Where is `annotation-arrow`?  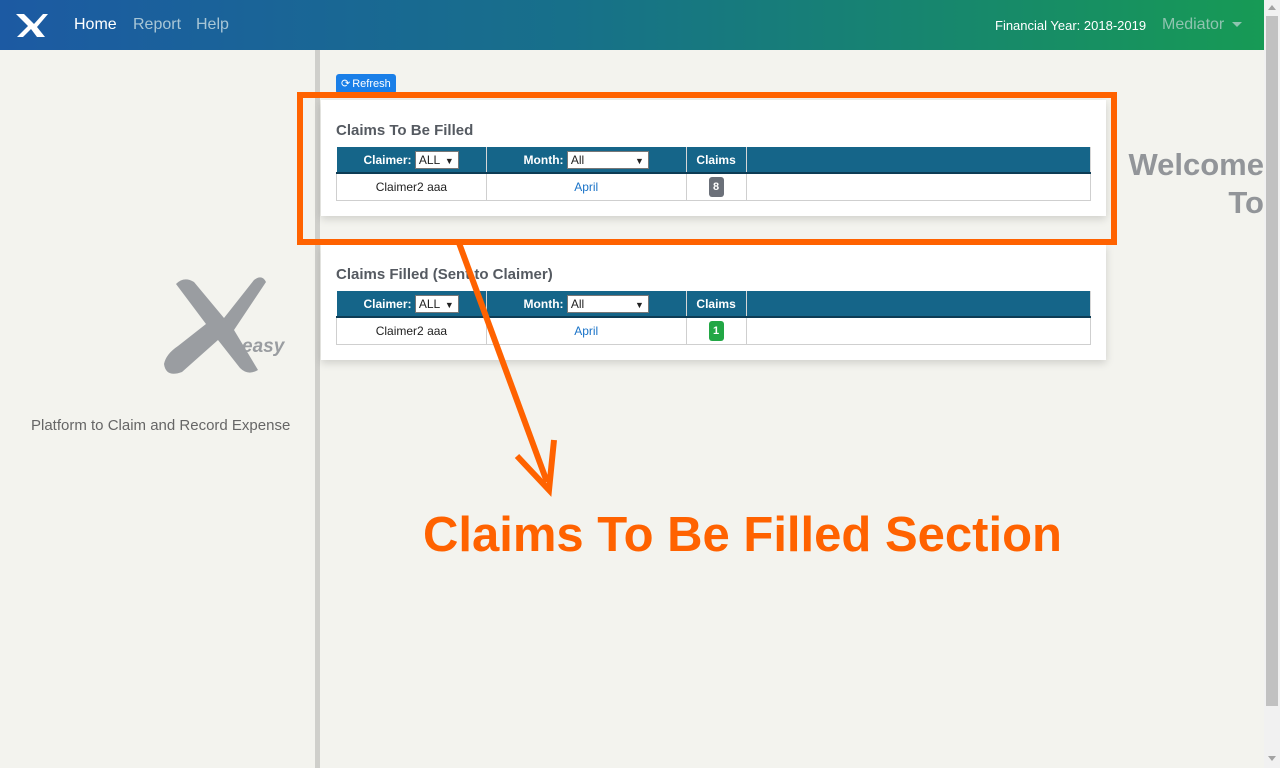 annotation-arrow is located at coordinates (506, 369).